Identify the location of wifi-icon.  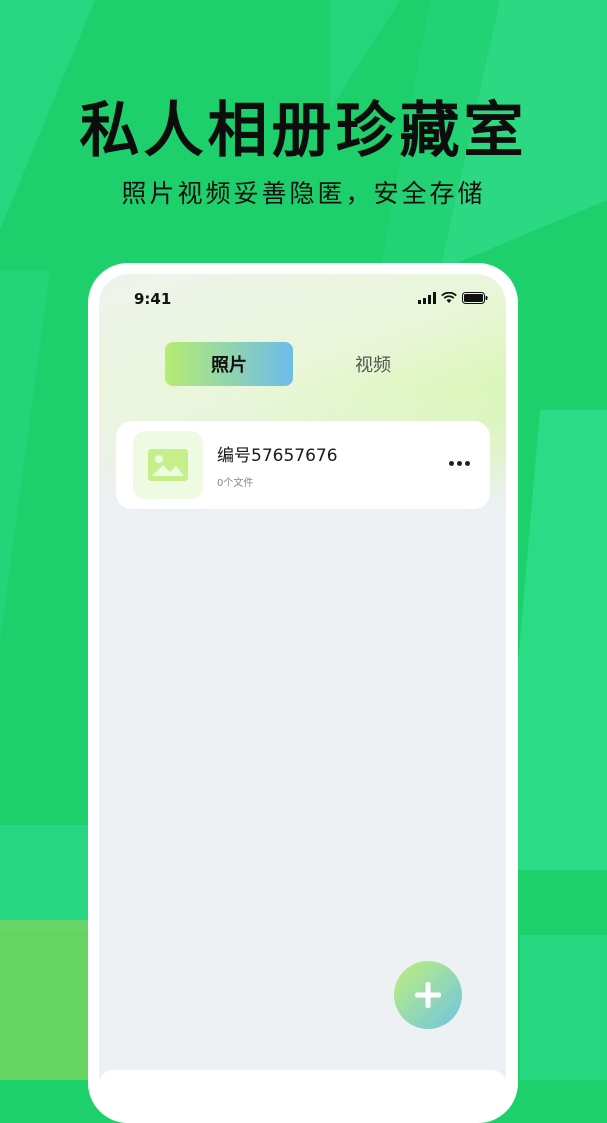
(449, 297).